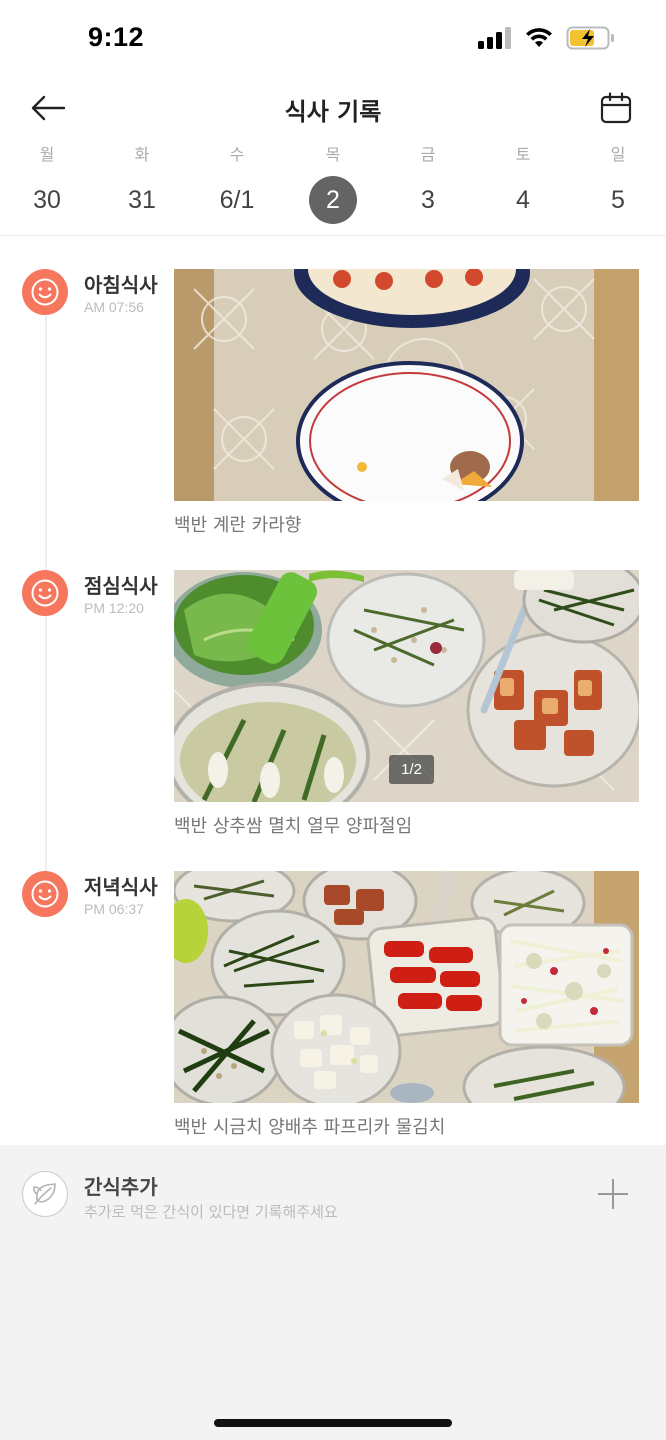  What do you see at coordinates (237, 154) in the screenshot?
I see `day-name: 수` at bounding box center [237, 154].